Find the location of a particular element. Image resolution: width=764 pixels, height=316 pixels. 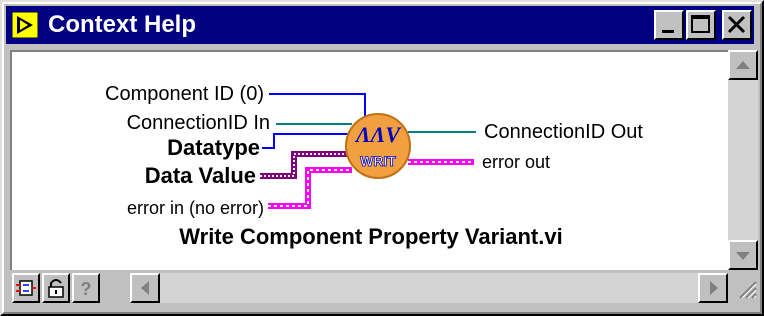

svg-text: WRIT is located at coordinates (378, 161).